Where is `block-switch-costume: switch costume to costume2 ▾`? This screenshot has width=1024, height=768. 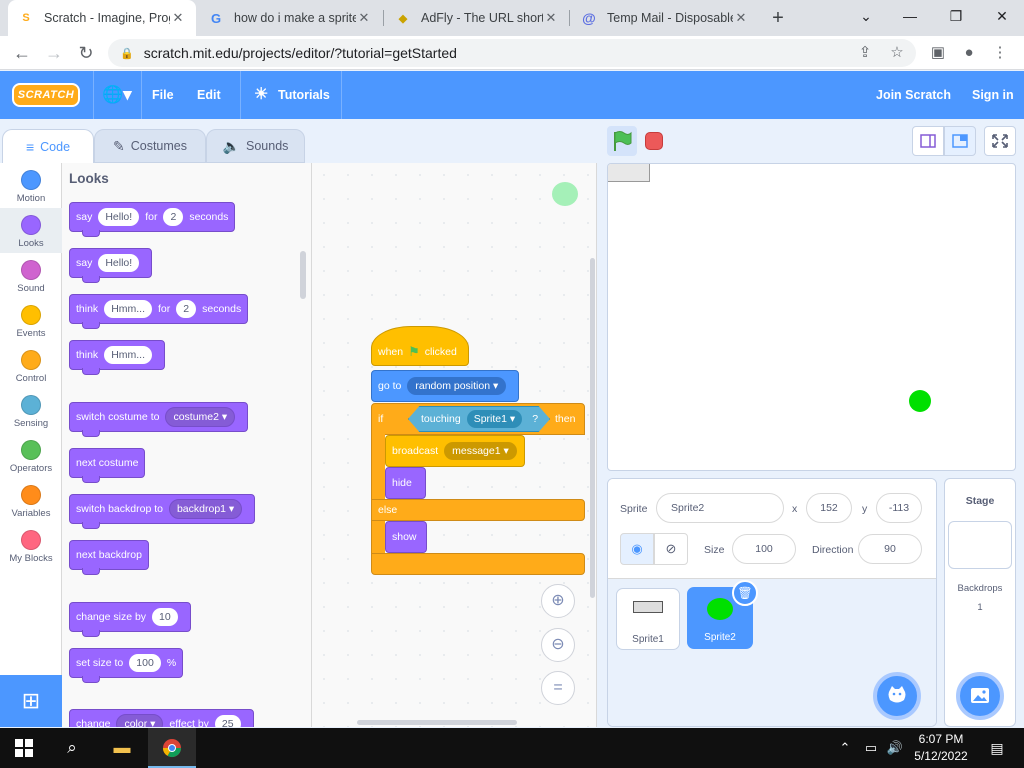 block-switch-costume: switch costume to costume2 ▾ is located at coordinates (159, 419).